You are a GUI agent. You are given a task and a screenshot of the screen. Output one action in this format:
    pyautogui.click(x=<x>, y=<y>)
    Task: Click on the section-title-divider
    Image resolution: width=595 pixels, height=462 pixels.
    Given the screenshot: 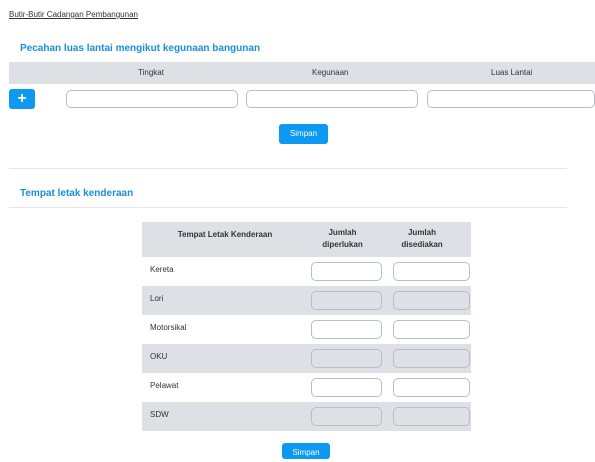 What is the action you would take?
    pyautogui.click(x=288, y=207)
    